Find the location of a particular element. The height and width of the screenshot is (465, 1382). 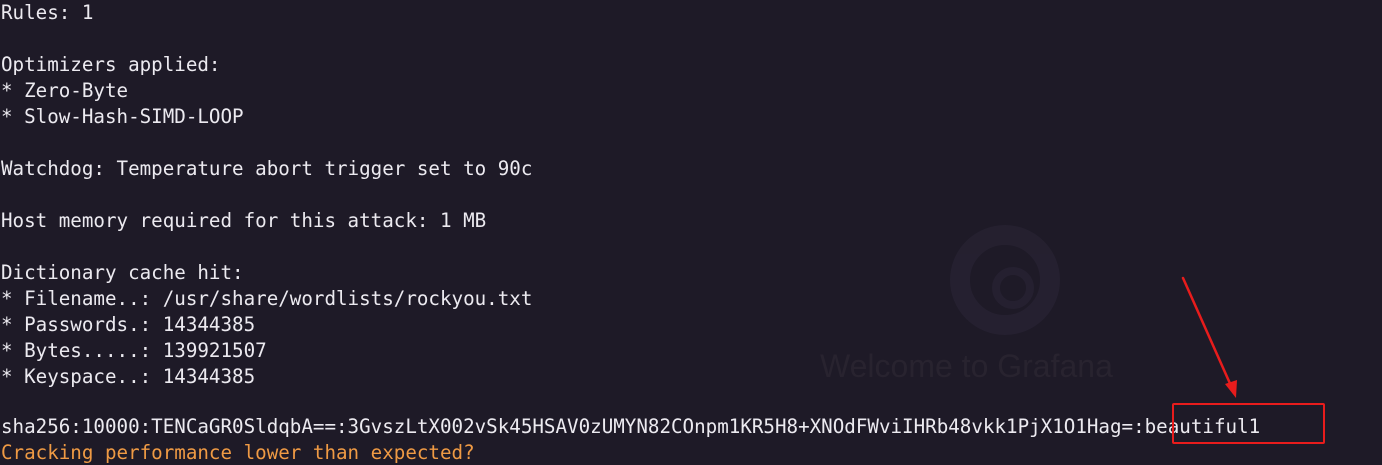

output-bytes: * Bytes.....: 139921507 is located at coordinates (134, 350).